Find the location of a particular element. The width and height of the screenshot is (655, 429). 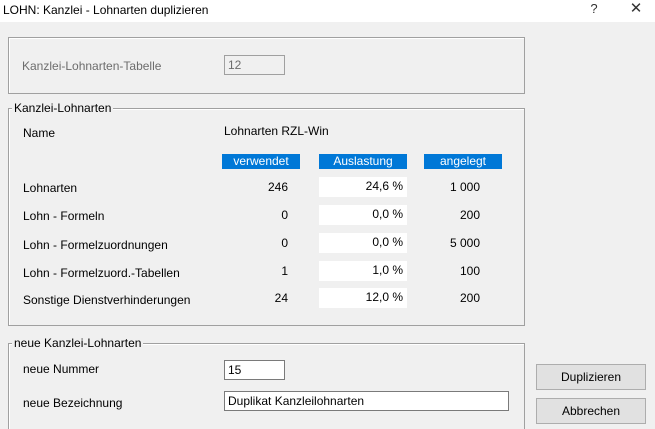

column-header-angelegt: angelegt is located at coordinates (463, 161).